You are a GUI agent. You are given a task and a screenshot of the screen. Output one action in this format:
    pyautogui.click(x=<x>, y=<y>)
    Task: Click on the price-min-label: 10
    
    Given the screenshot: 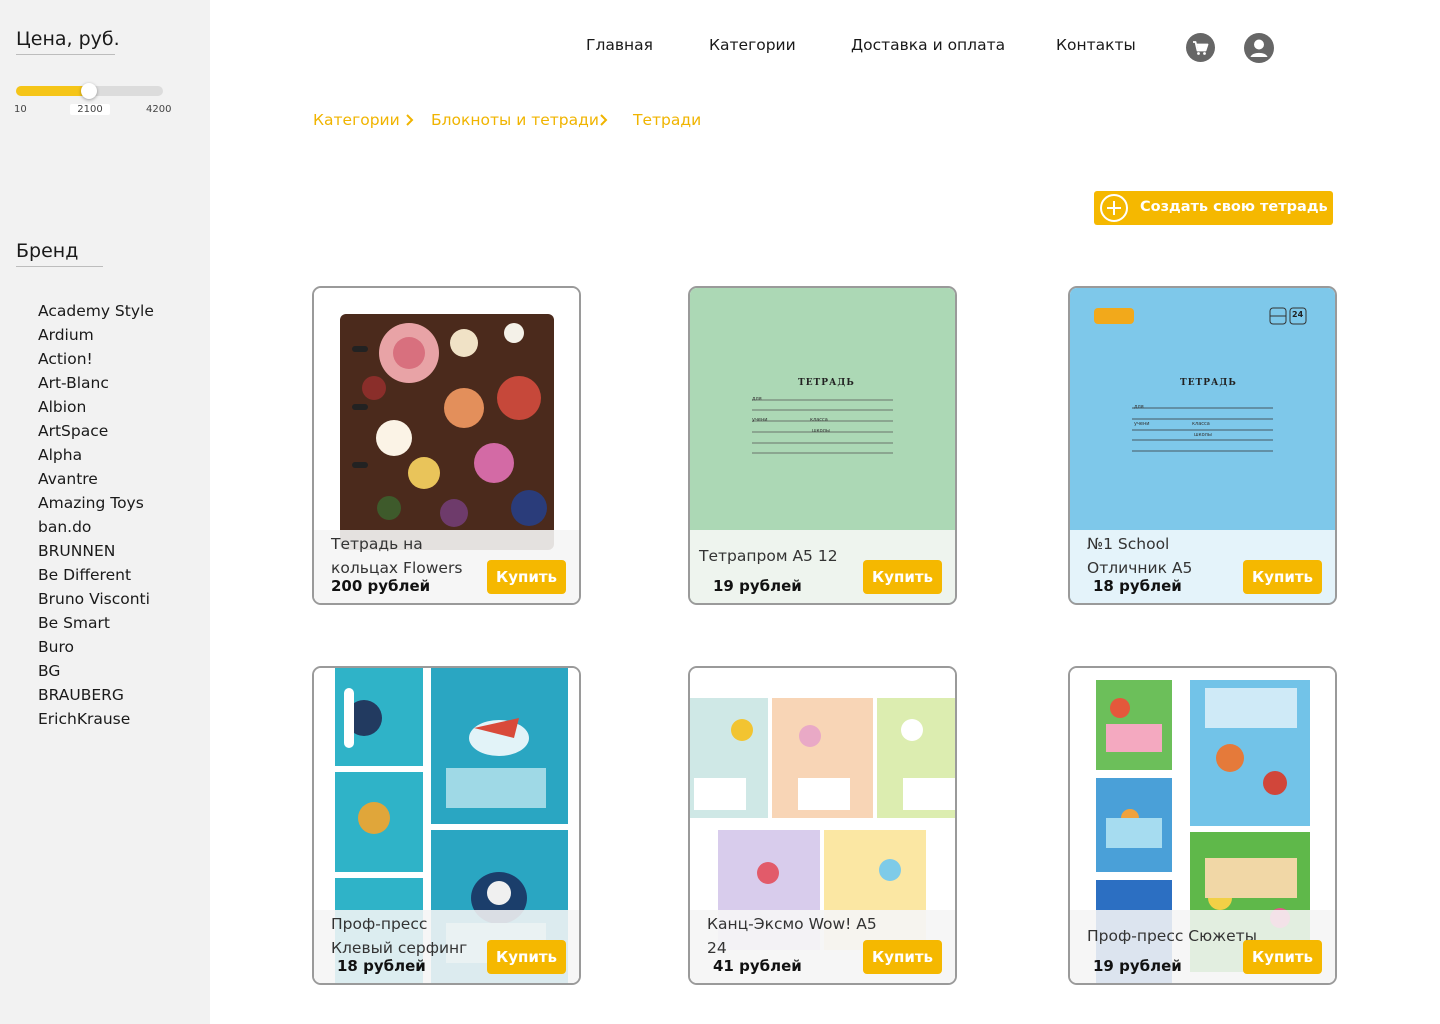 What is the action you would take?
    pyautogui.click(x=20, y=109)
    